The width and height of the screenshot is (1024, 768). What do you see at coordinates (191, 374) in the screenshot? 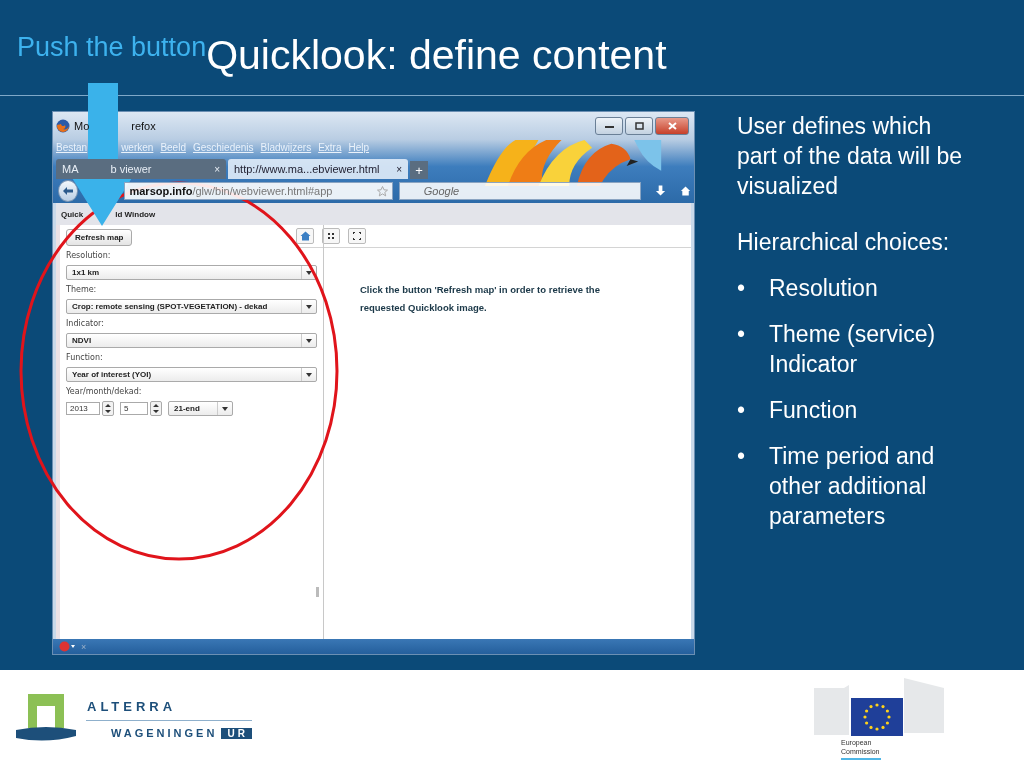
I see `dropdown: Year of interest (YOI)` at bounding box center [191, 374].